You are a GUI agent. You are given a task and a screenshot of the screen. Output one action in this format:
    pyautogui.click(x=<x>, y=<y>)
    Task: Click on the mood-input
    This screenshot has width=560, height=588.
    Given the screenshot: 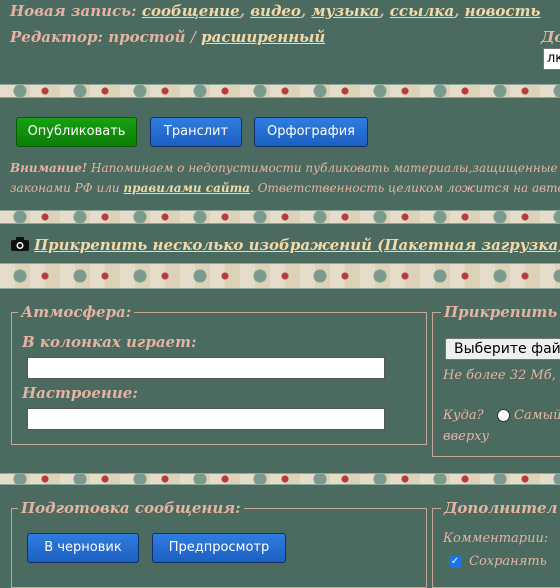 What is the action you would take?
    pyautogui.click(x=206, y=419)
    